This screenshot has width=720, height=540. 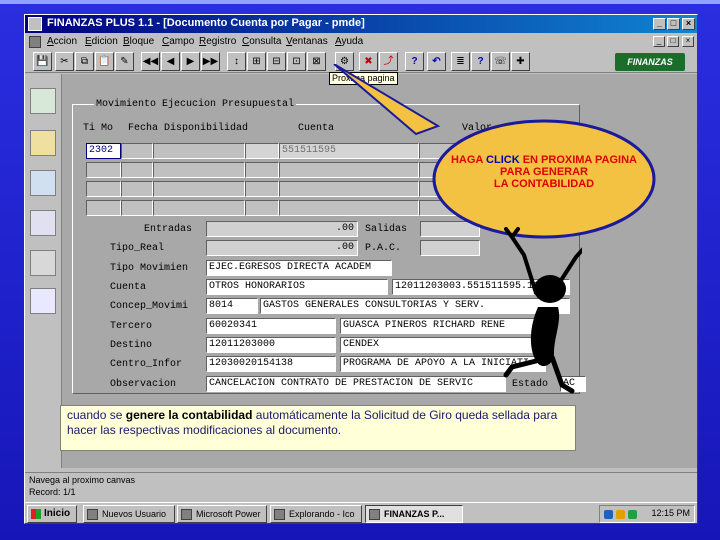 What do you see at coordinates (688, 41) in the screenshot?
I see `doc-close-button: ×` at bounding box center [688, 41].